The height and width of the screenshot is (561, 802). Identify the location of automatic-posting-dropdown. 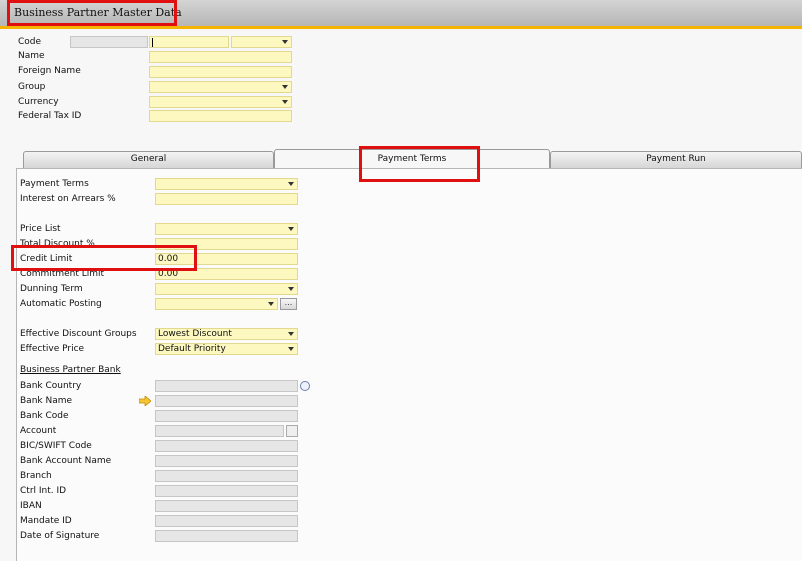
(216, 304).